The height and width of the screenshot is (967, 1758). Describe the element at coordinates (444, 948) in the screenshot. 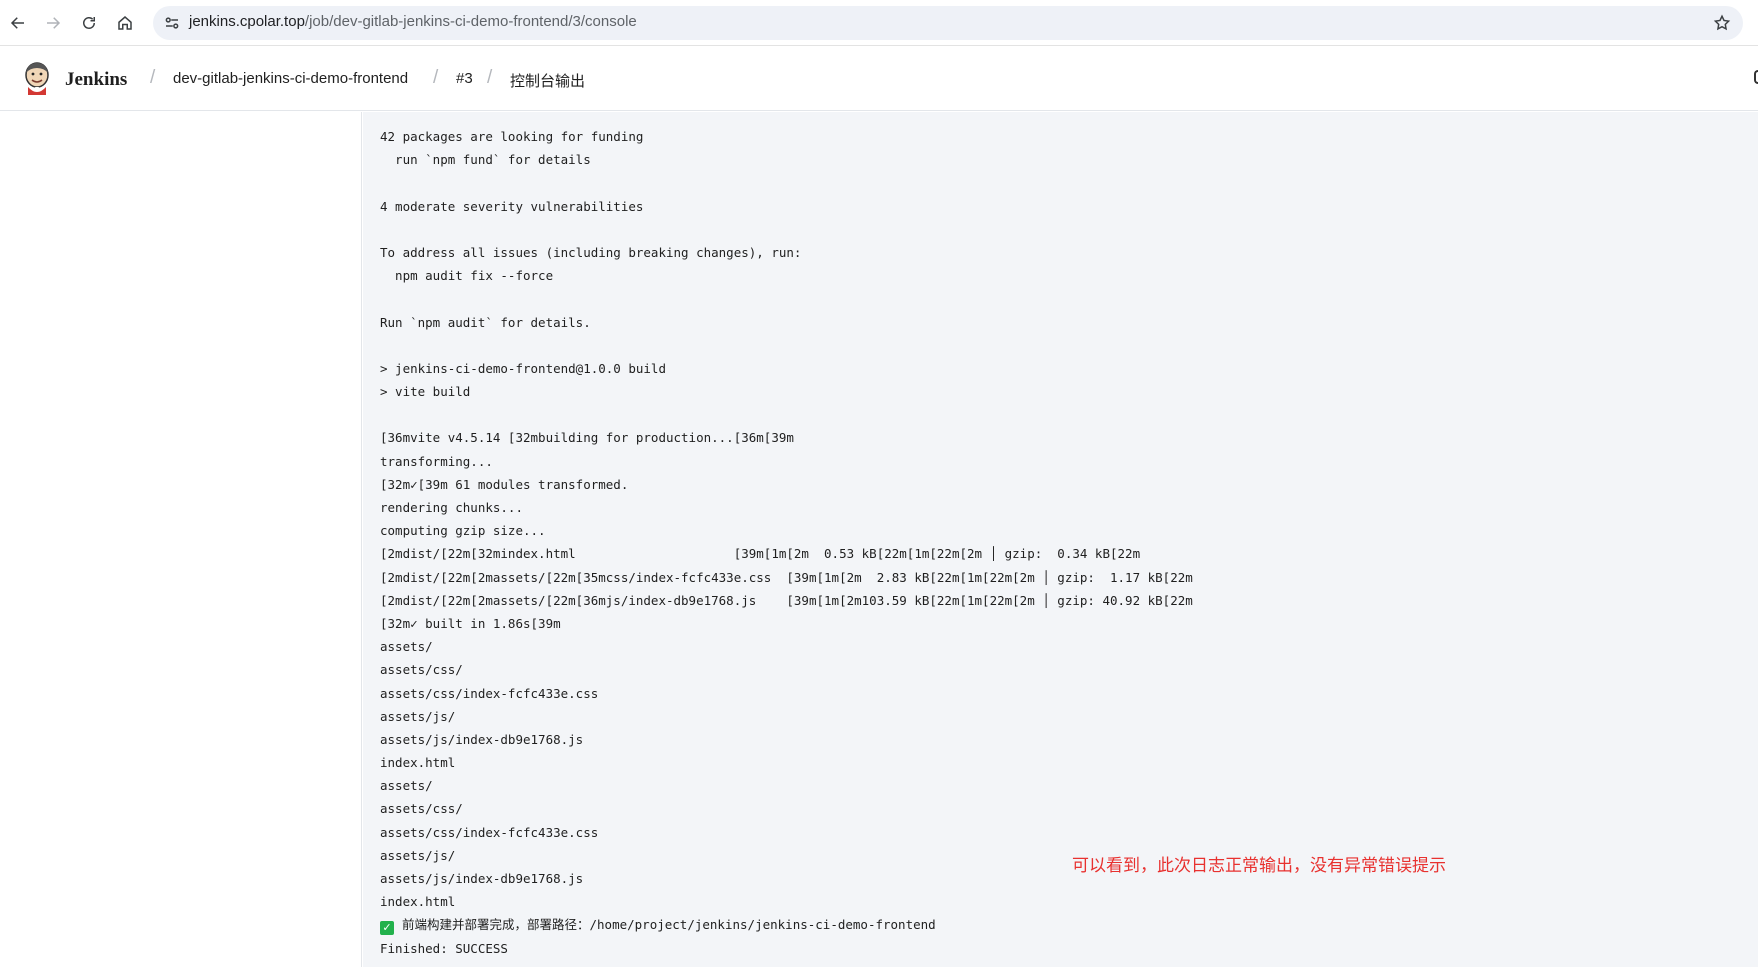

I see `finished-status: Finished: SUCCESS` at that location.